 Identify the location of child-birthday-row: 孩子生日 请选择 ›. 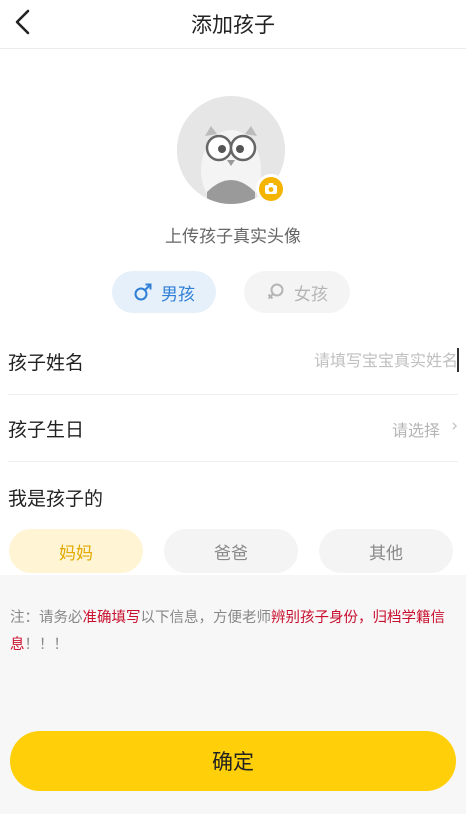
(233, 428).